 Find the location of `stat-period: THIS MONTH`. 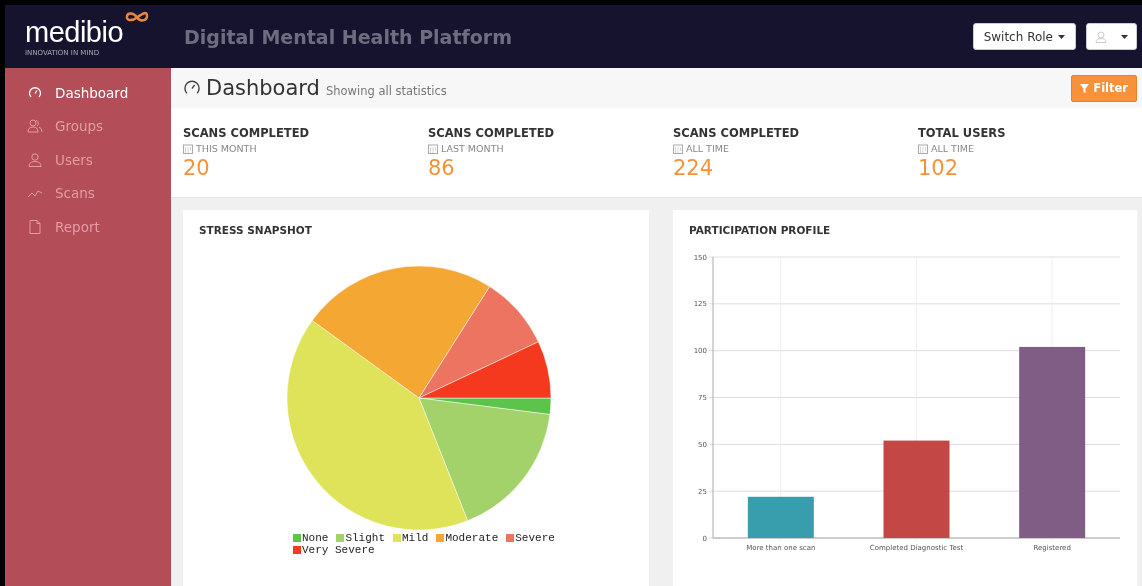

stat-period: THIS MONTH is located at coordinates (226, 148).